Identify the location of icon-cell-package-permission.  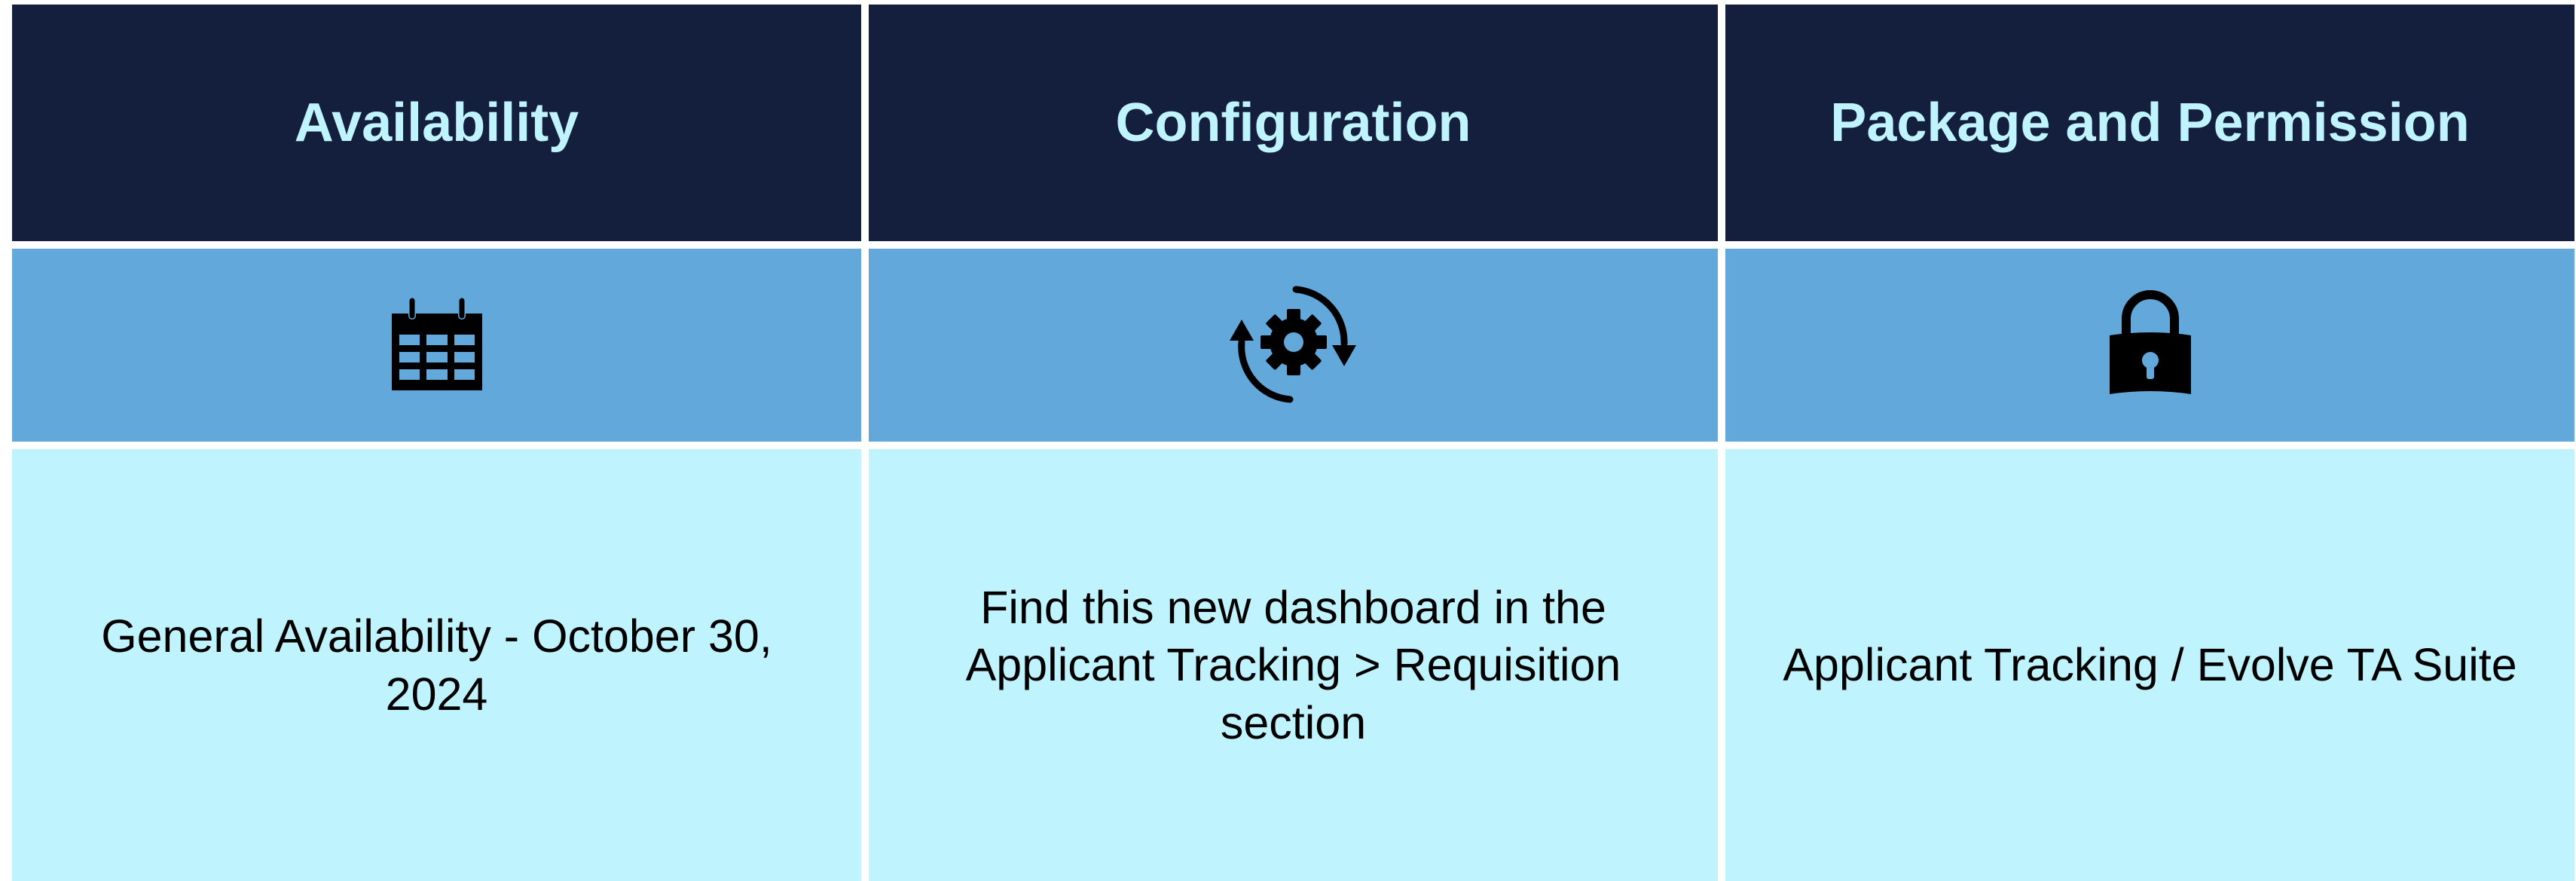
(2149, 345).